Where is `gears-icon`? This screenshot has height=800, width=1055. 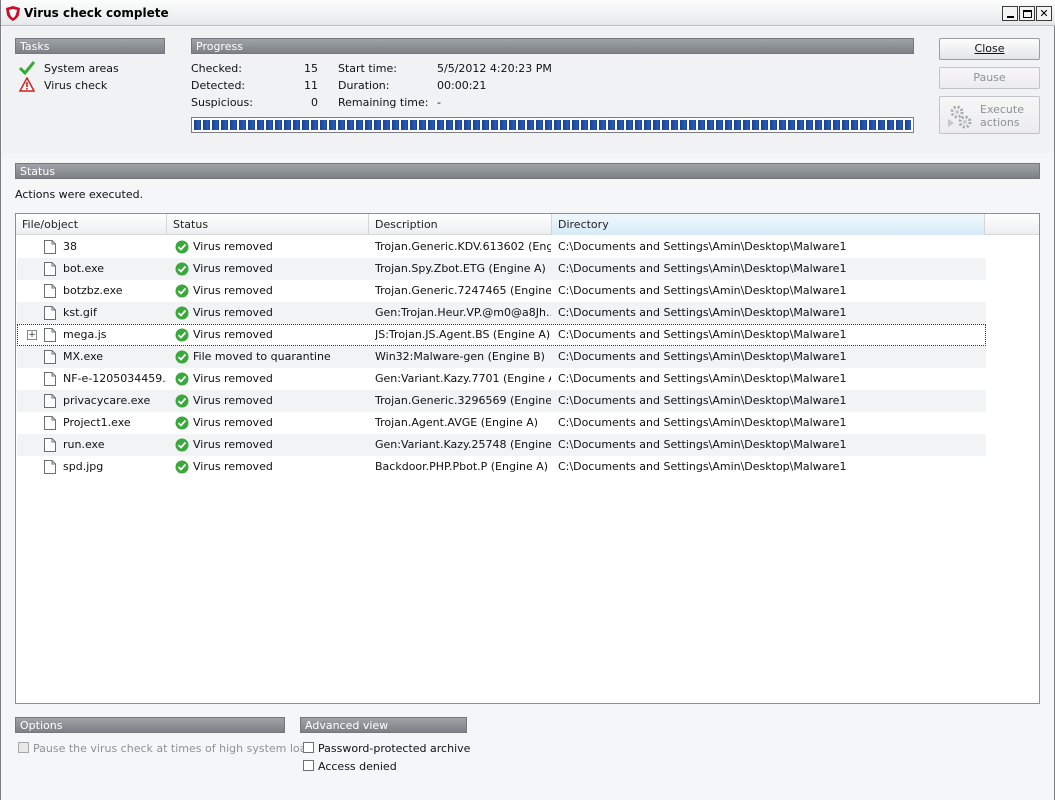
gears-icon is located at coordinates (960, 117).